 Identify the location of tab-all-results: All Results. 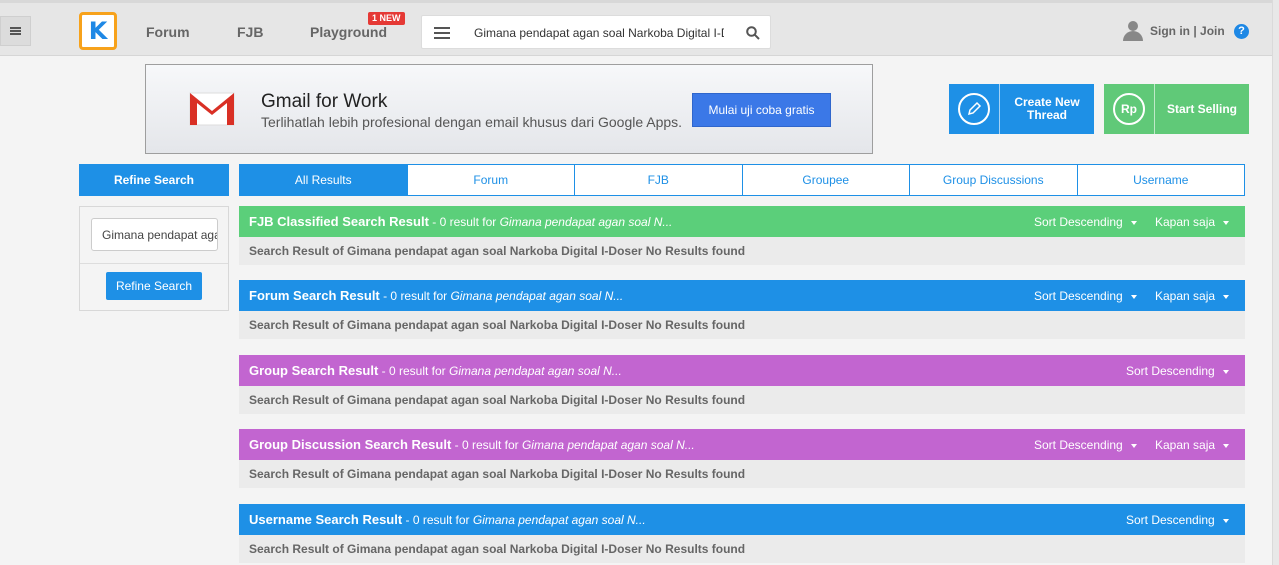
(323, 180).